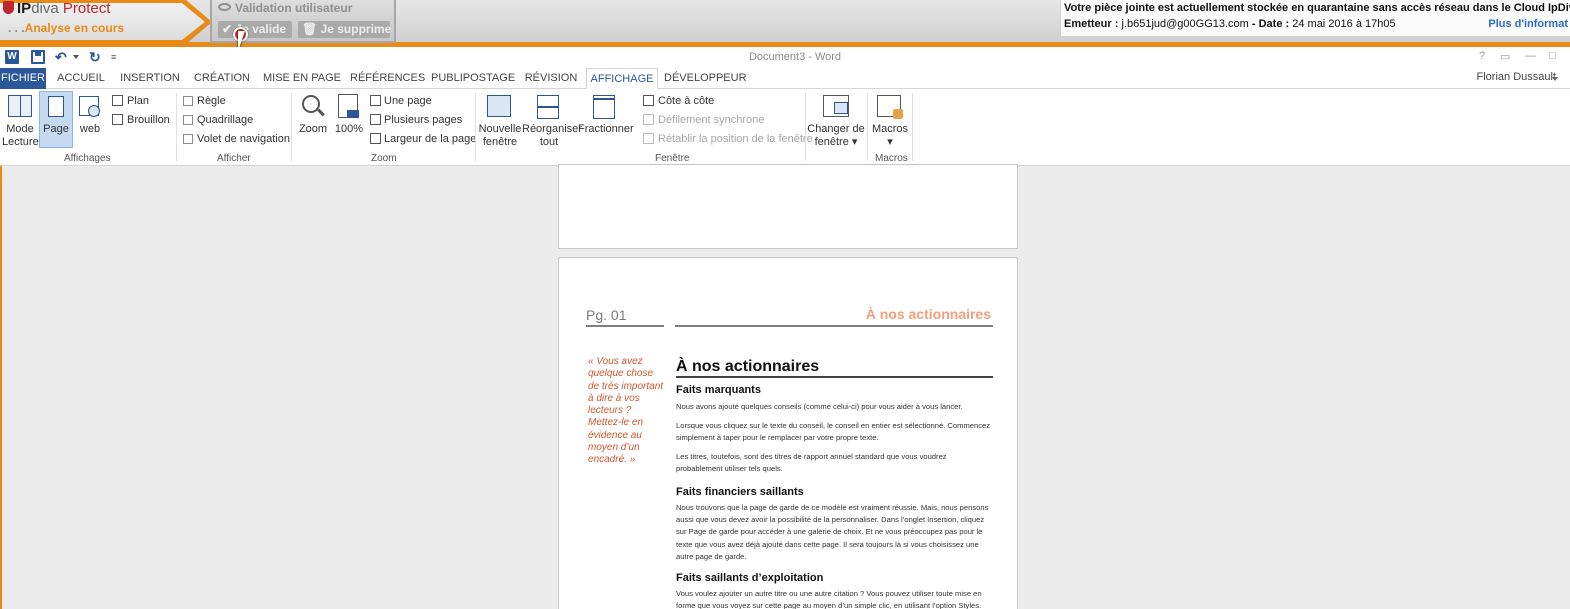 The height and width of the screenshot is (609, 1570). Describe the element at coordinates (349, 129) in the screenshot. I see `zoom-100-button: 100%` at that location.